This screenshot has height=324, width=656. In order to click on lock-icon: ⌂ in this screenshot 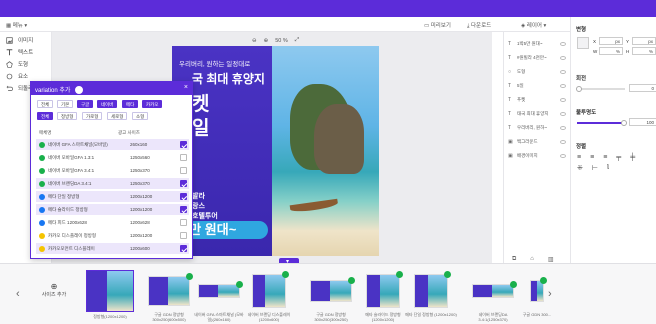, I will do `click(532, 259)`.